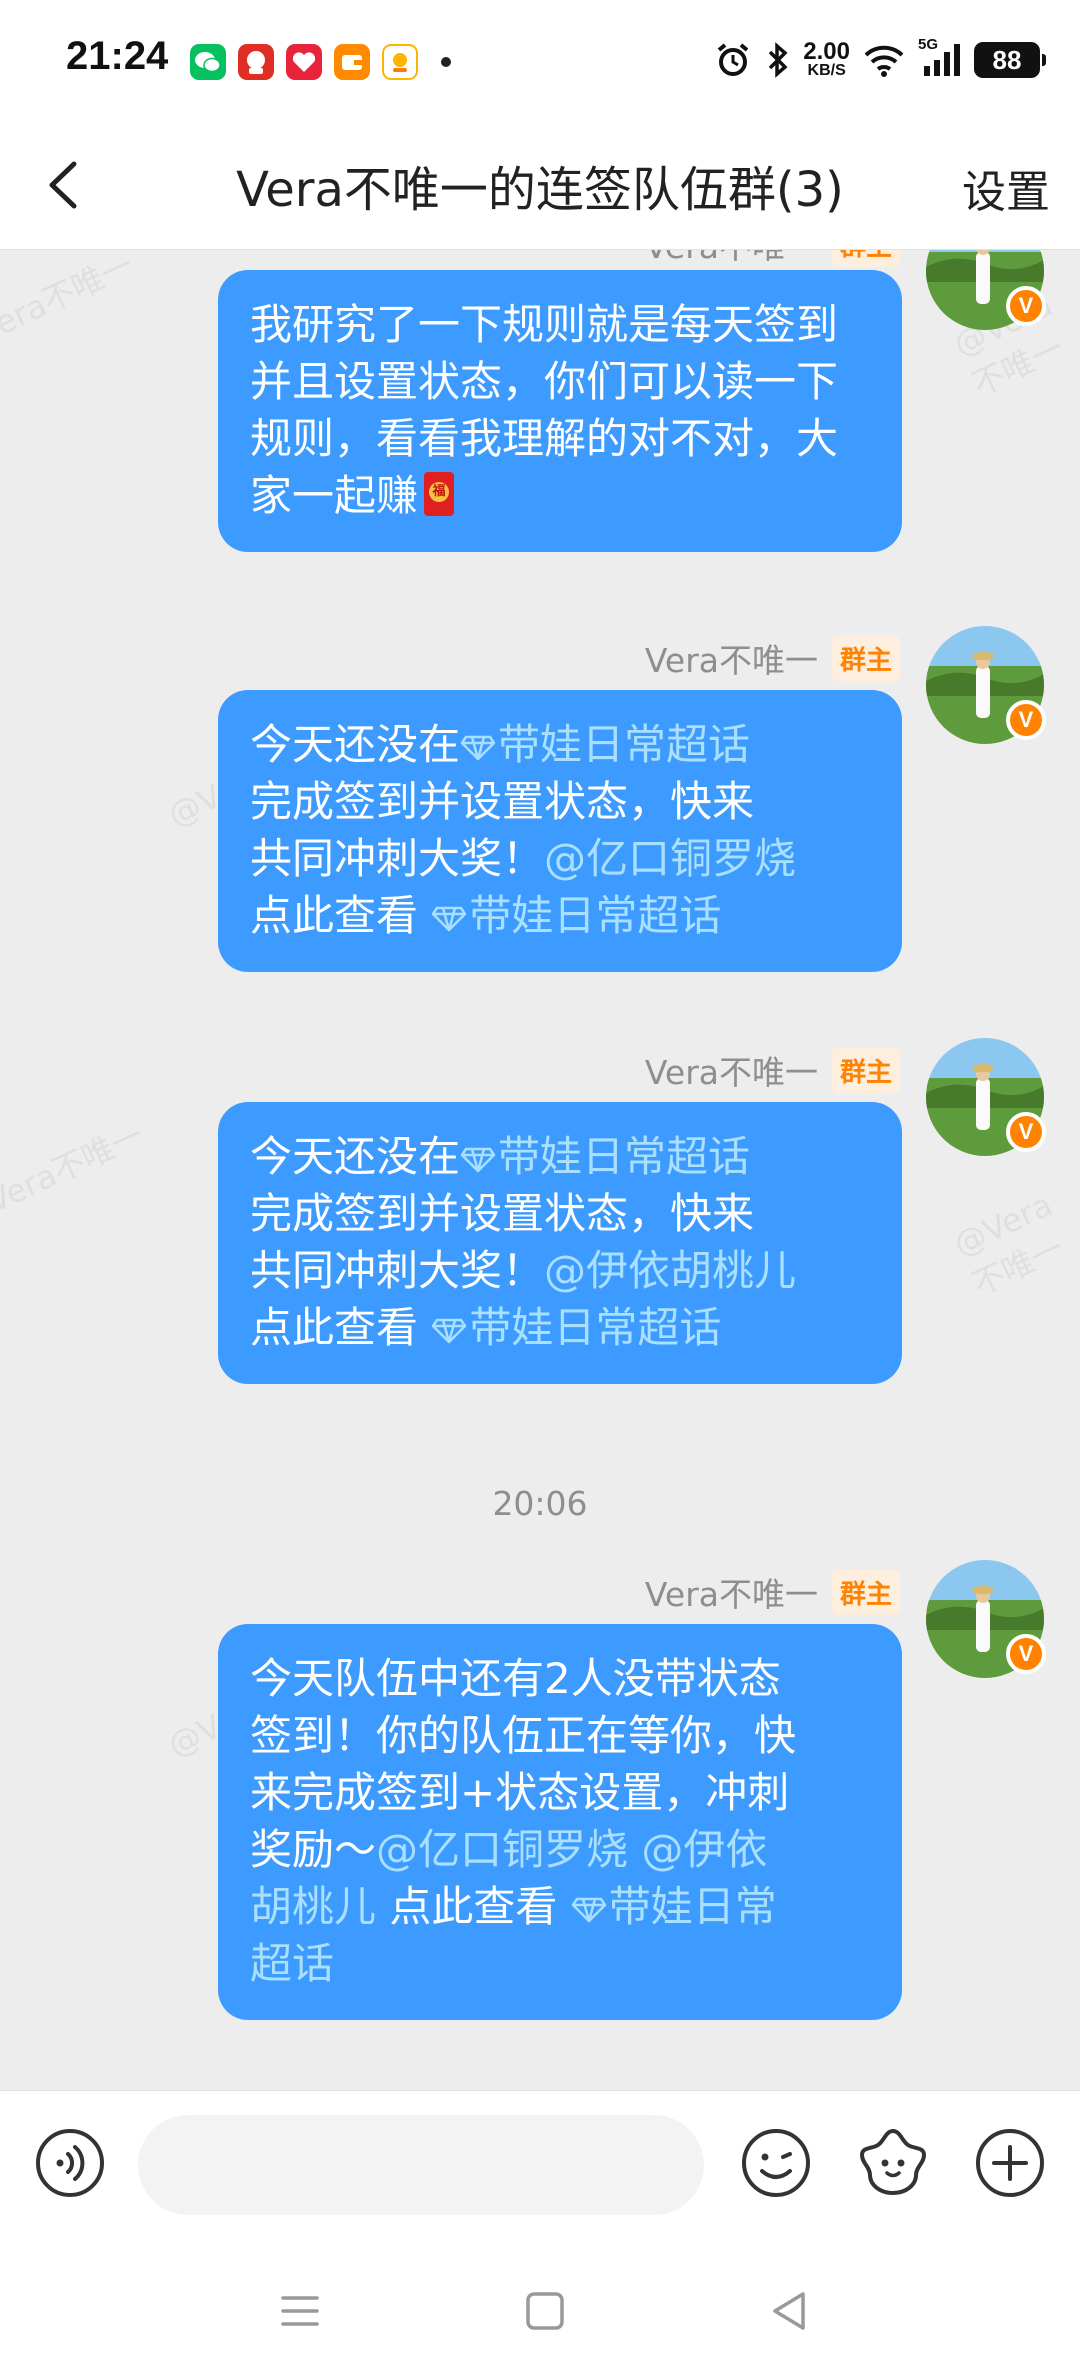  What do you see at coordinates (313, 1849) in the screenshot?
I see `message-text: 奖励～` at bounding box center [313, 1849].